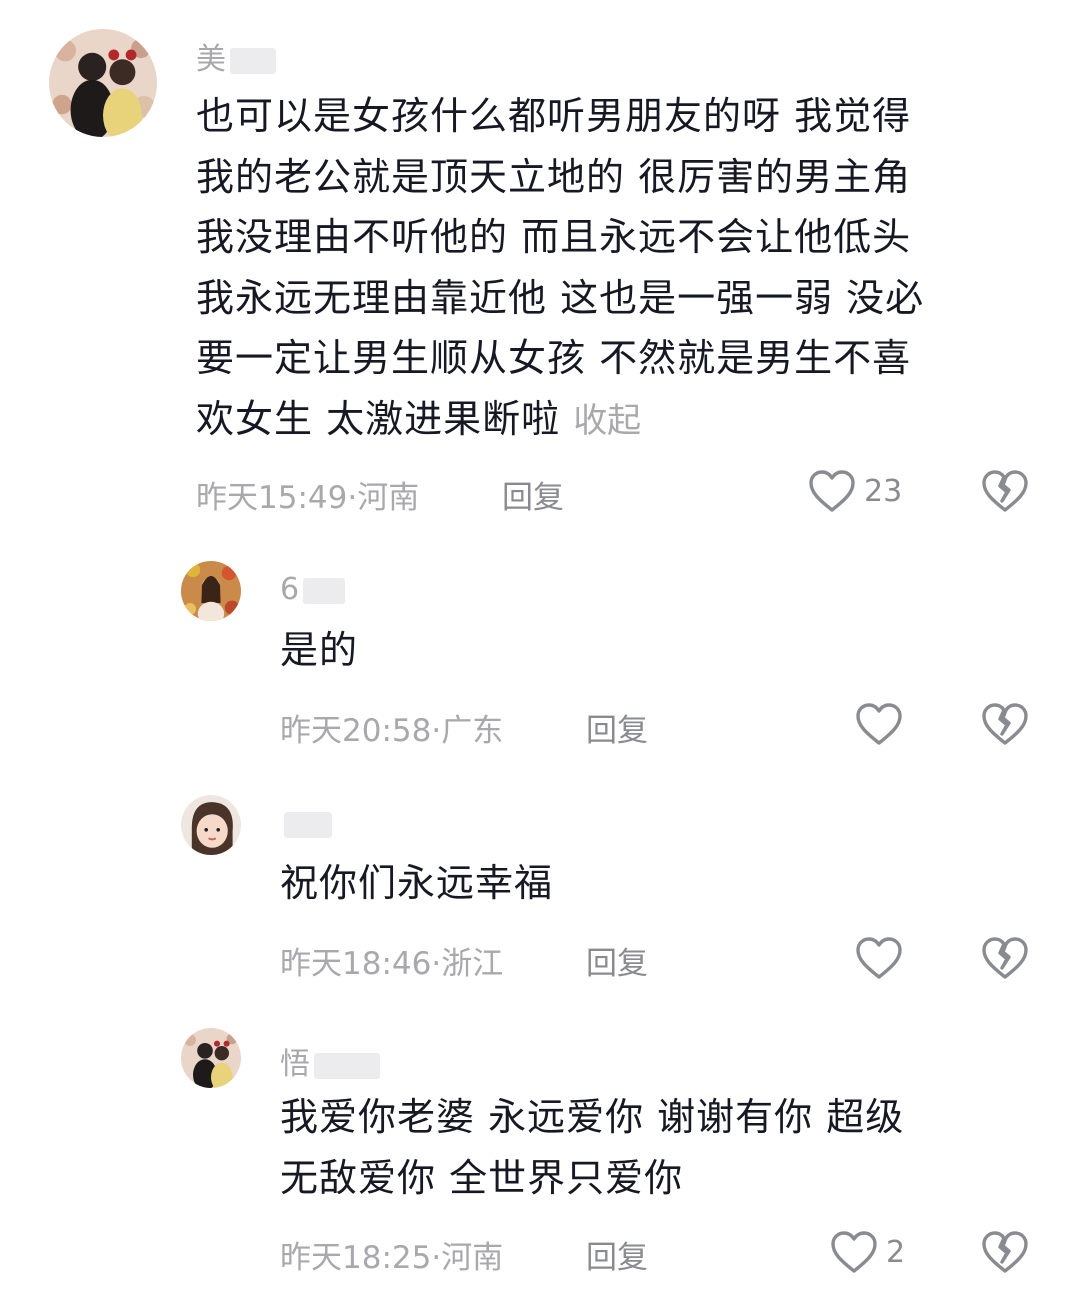 Image resolution: width=1080 pixels, height=1301 pixels. What do you see at coordinates (211, 59) in the screenshot?
I see `username-text: 美` at bounding box center [211, 59].